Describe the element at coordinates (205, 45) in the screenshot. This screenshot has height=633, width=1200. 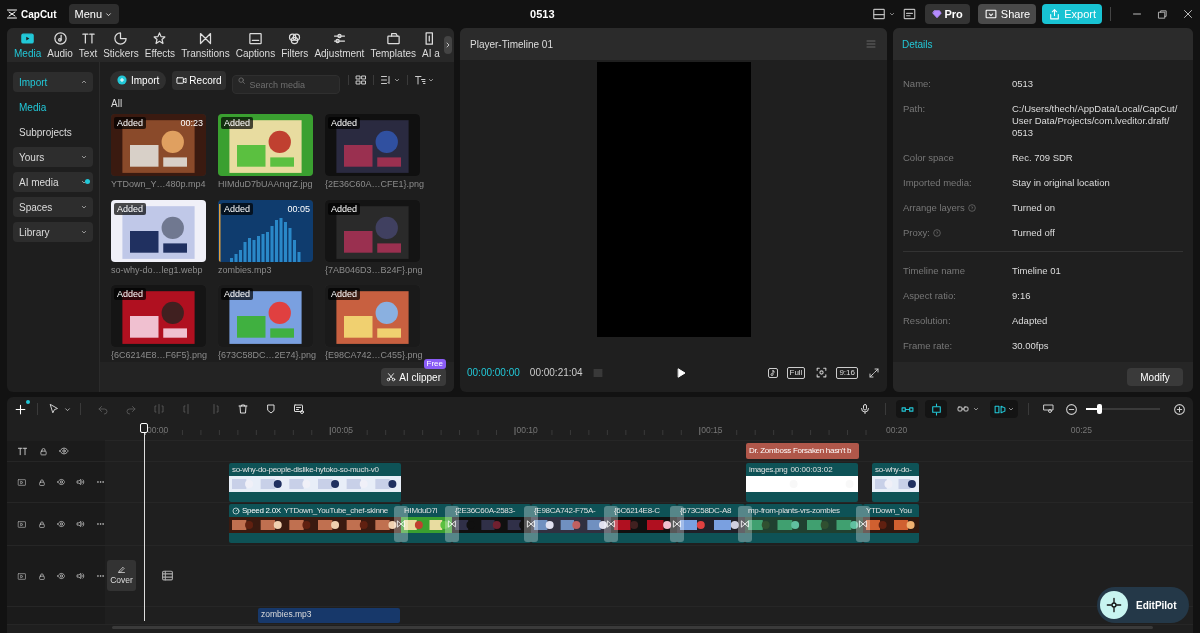
I see `tab: Transitions` at that location.